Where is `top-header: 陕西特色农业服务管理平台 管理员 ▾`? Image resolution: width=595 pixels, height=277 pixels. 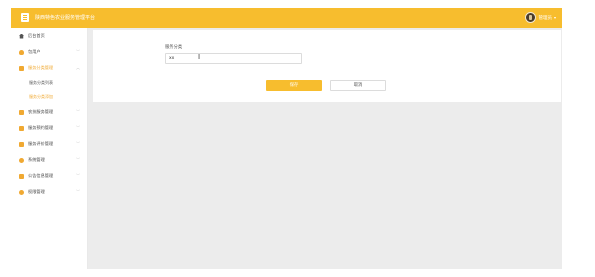 top-header: 陕西特色农业服务管理平台 管理员 ▾ is located at coordinates (286, 18).